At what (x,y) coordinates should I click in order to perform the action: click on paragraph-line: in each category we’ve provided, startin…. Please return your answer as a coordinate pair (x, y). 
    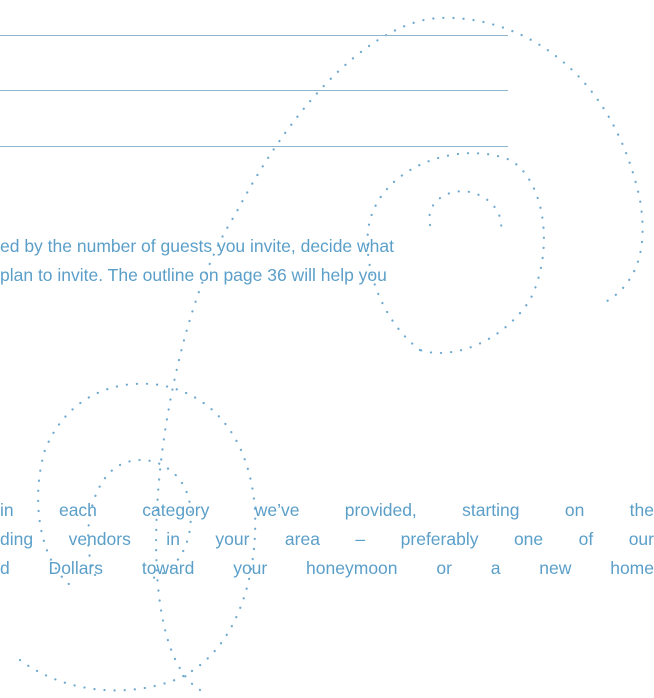
    Looking at the image, I should click on (327, 510).